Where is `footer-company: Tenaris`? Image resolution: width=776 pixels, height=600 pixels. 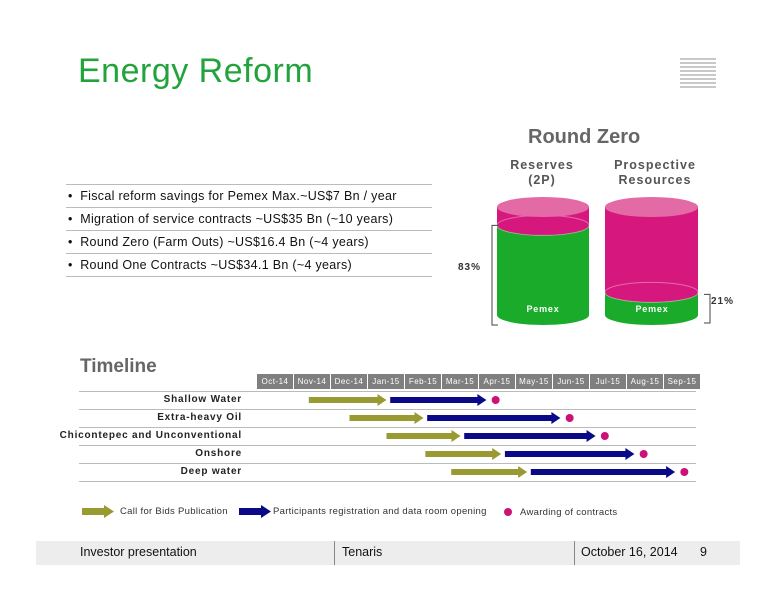
footer-company: Tenaris is located at coordinates (362, 552).